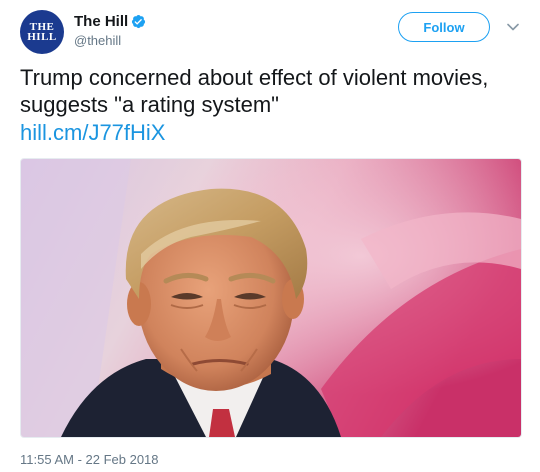 This screenshot has width=540, height=472. I want to click on avatar: THE HILL, so click(42, 32).